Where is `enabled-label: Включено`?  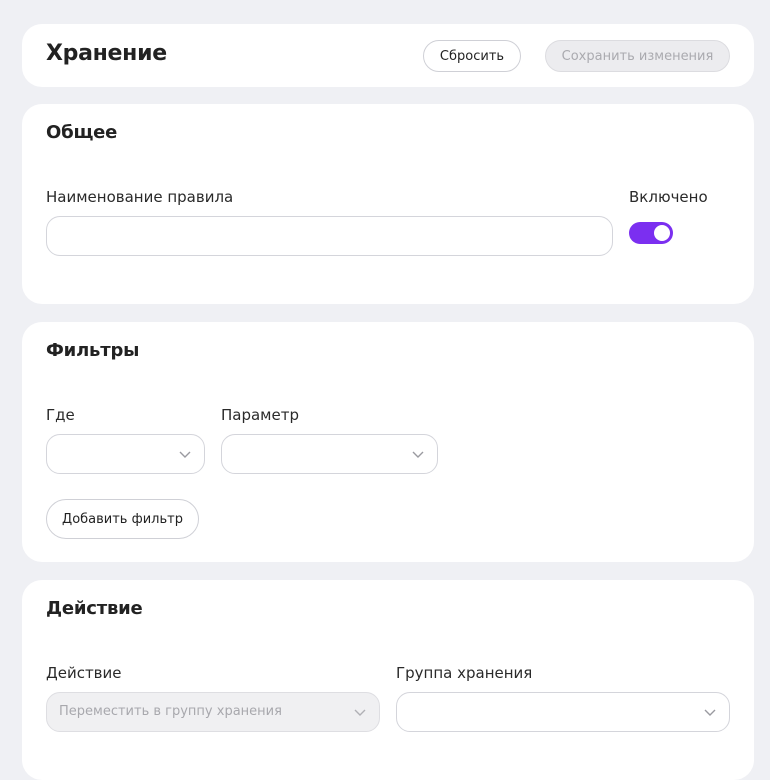 enabled-label: Включено is located at coordinates (668, 197).